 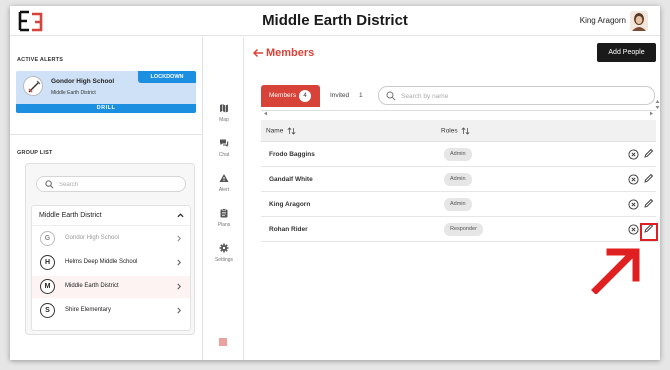 I want to click on tab-members: Members 4, so click(x=290, y=96).